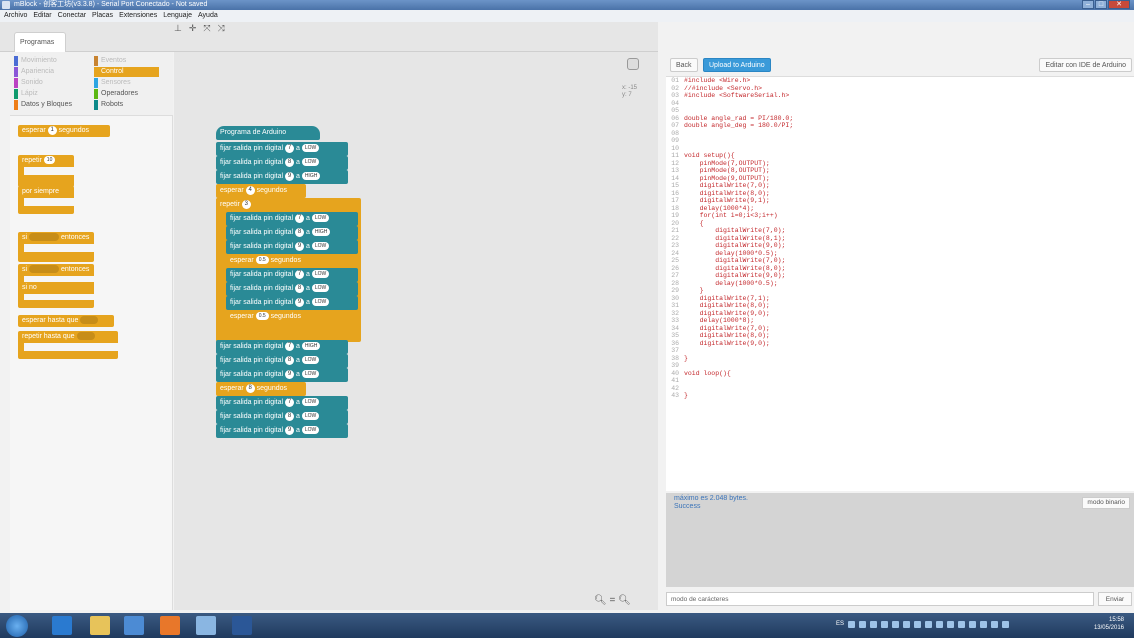  What do you see at coordinates (126, 61) in the screenshot?
I see `category-eventos: Eventos` at bounding box center [126, 61].